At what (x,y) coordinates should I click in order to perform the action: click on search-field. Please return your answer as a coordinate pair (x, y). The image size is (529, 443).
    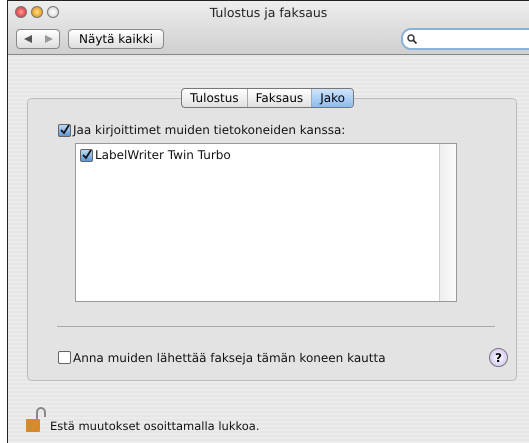
    Looking at the image, I should click on (465, 39).